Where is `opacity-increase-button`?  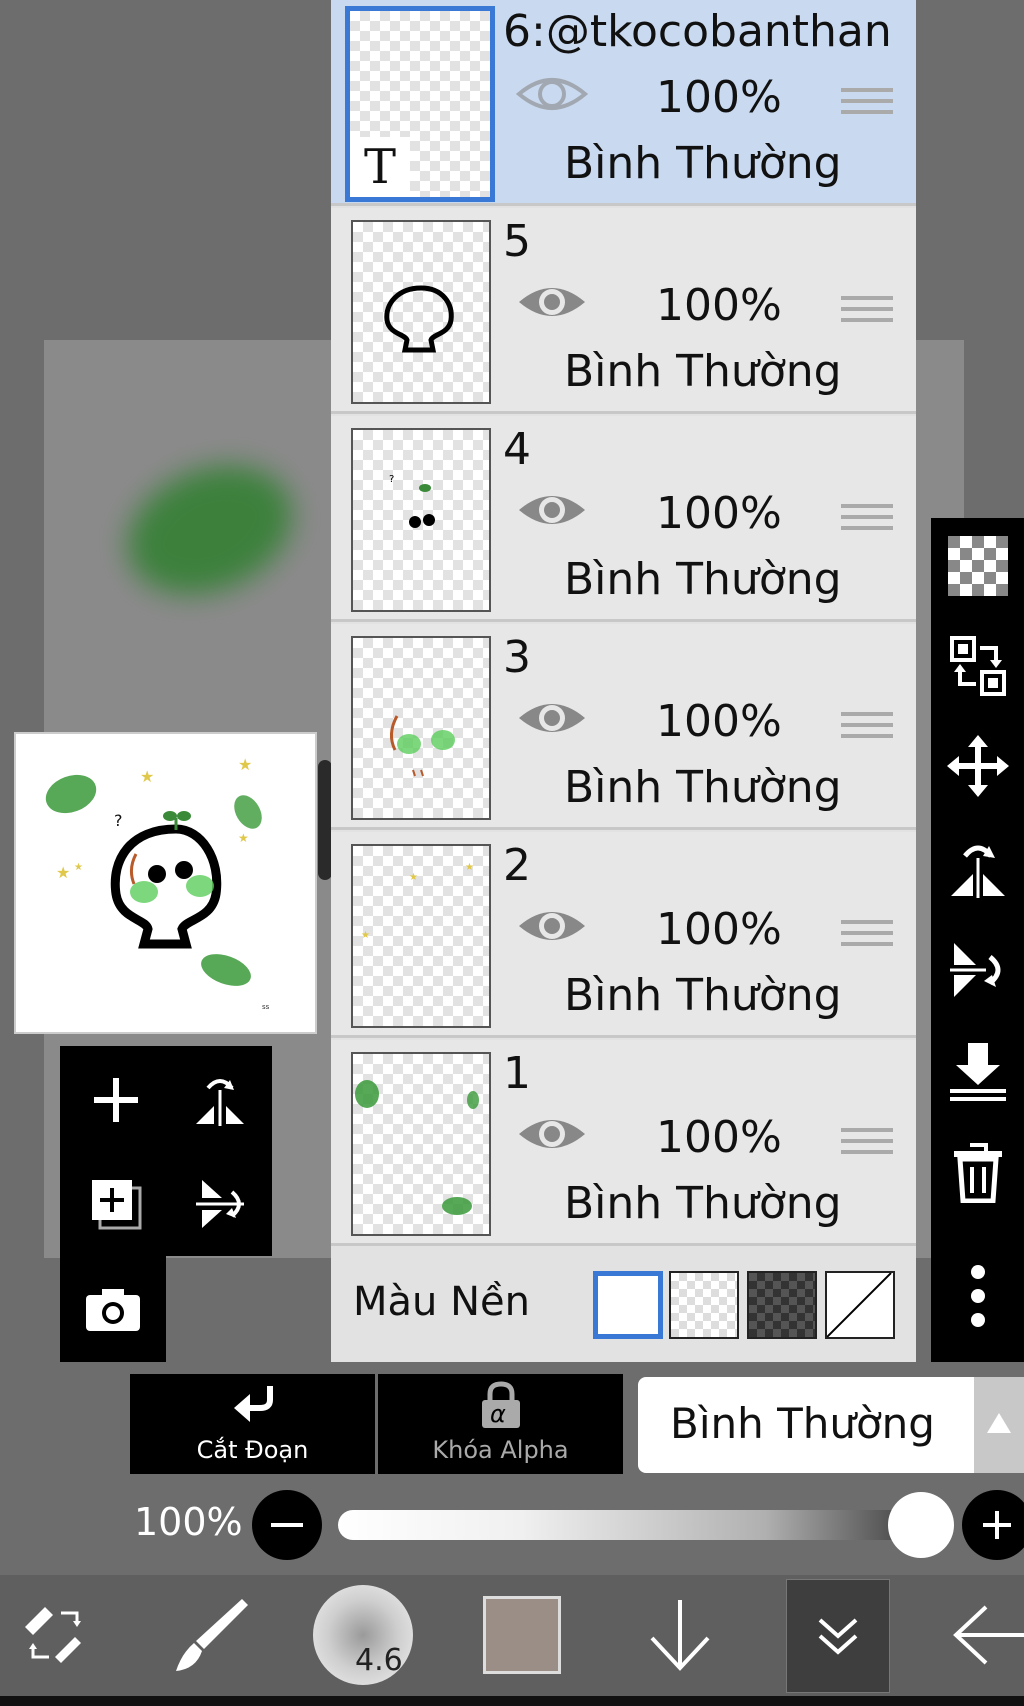 opacity-increase-button is located at coordinates (993, 1525).